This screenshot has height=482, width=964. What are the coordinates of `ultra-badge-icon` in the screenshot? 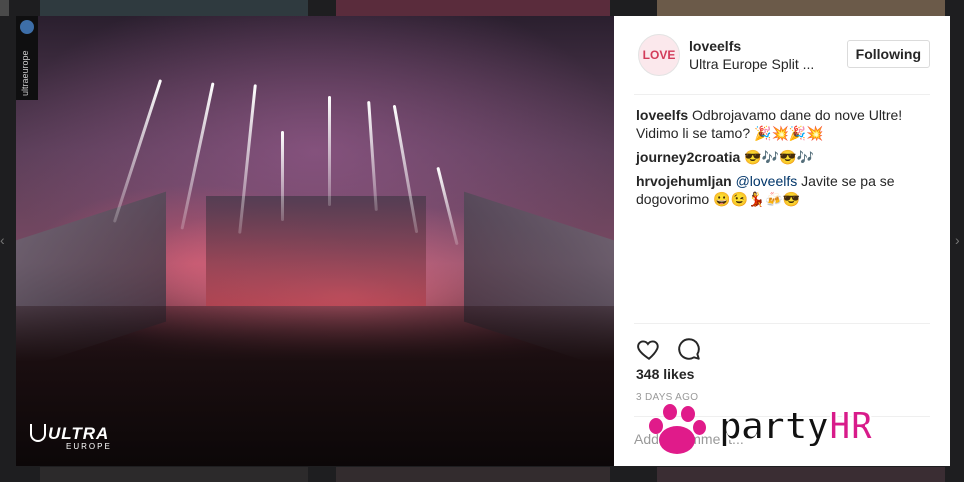 It's located at (27, 27).